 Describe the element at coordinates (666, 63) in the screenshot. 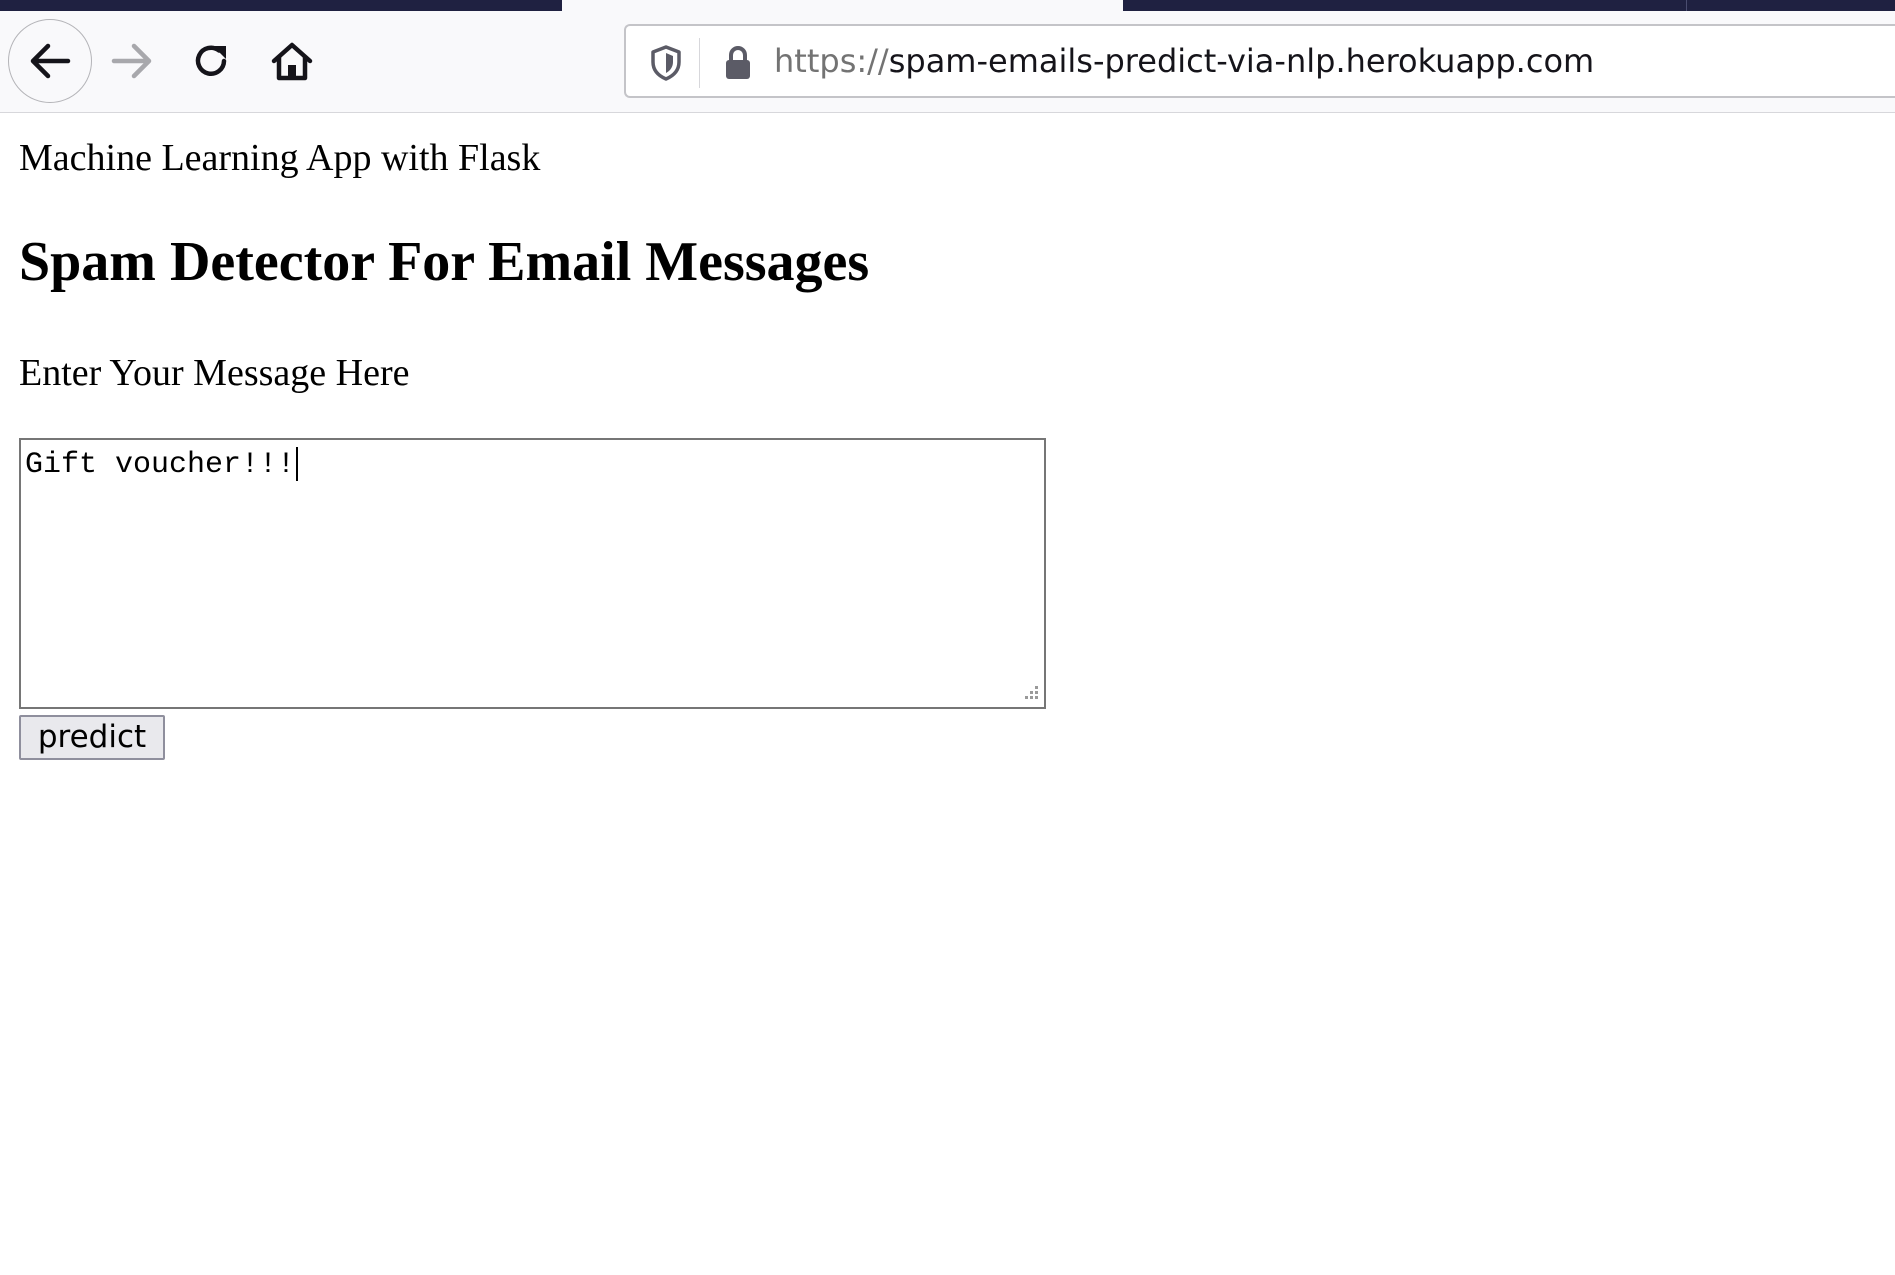

I see `shield-icon` at that location.